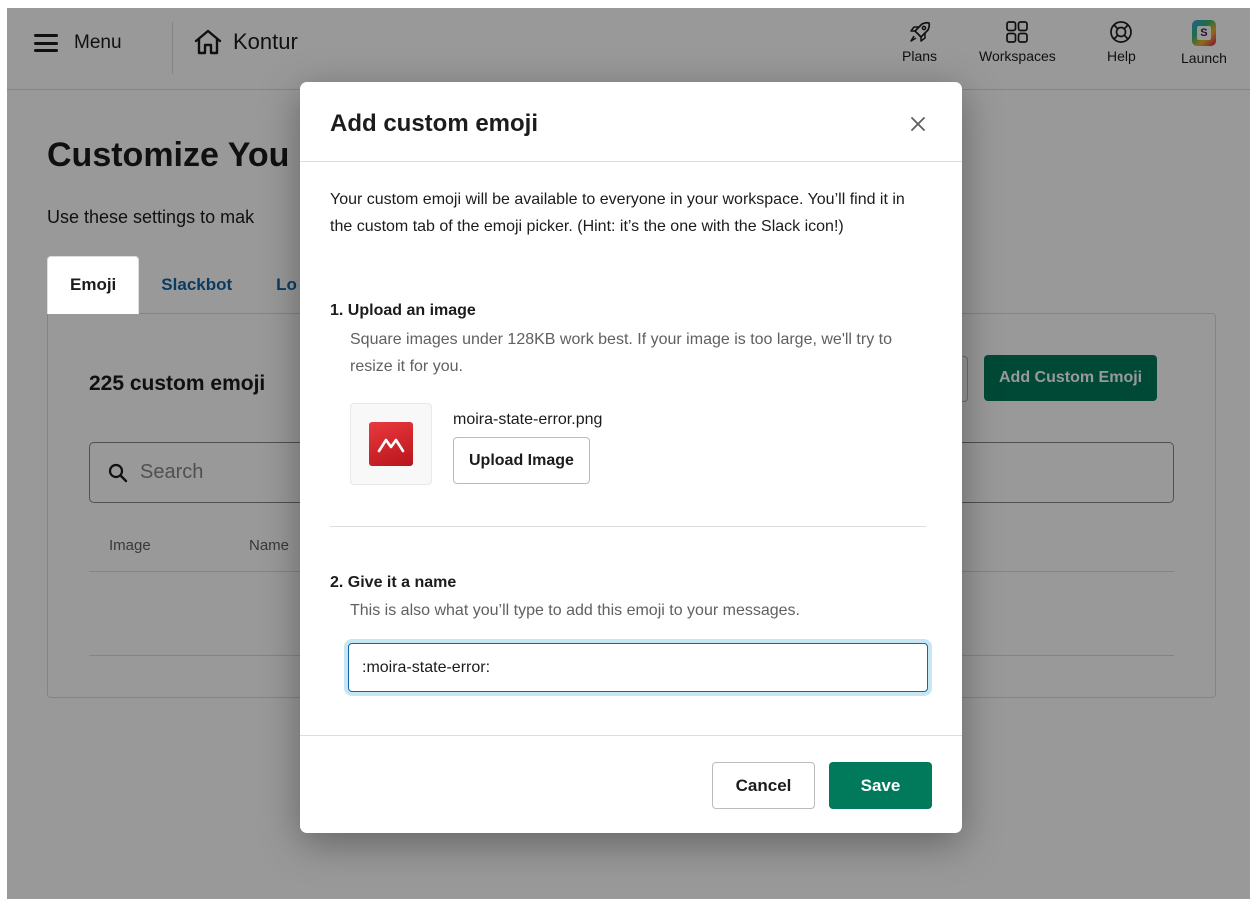 The image size is (1250, 899). I want to click on emoji-name-input, so click(638, 667).